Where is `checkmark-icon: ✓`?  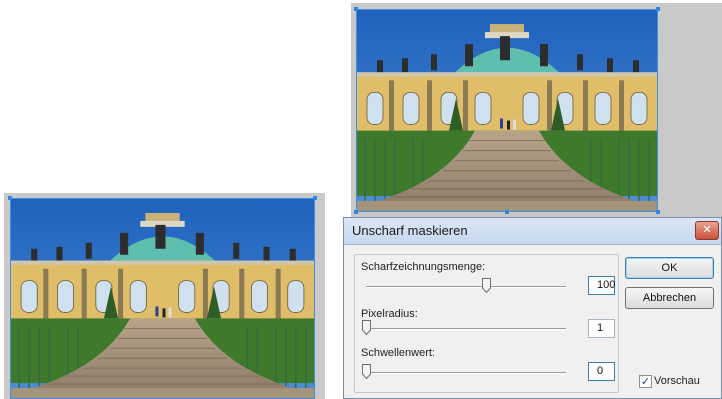 checkmark-icon: ✓ is located at coordinates (645, 381).